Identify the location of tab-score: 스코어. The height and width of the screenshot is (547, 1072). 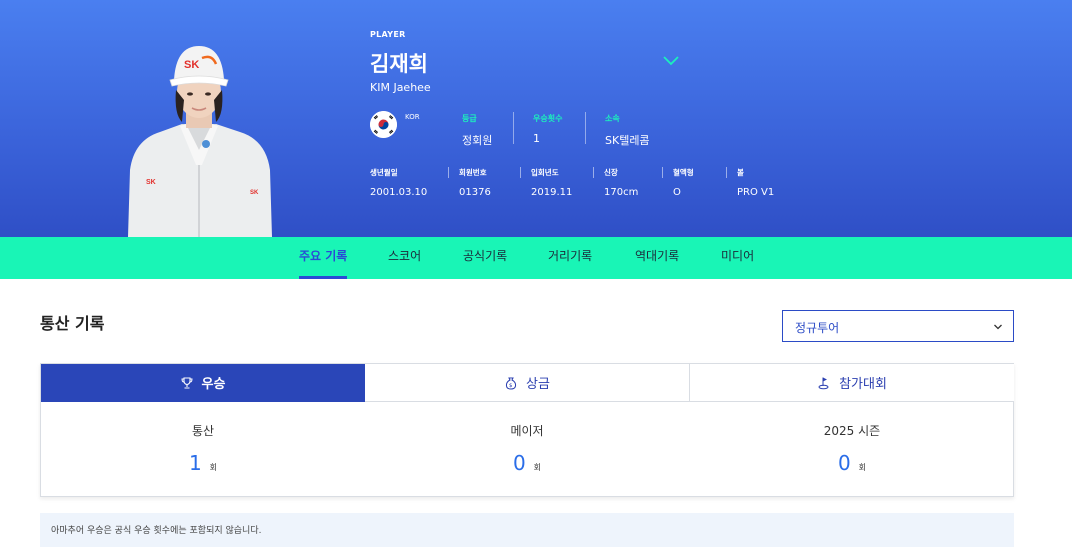
(404, 258).